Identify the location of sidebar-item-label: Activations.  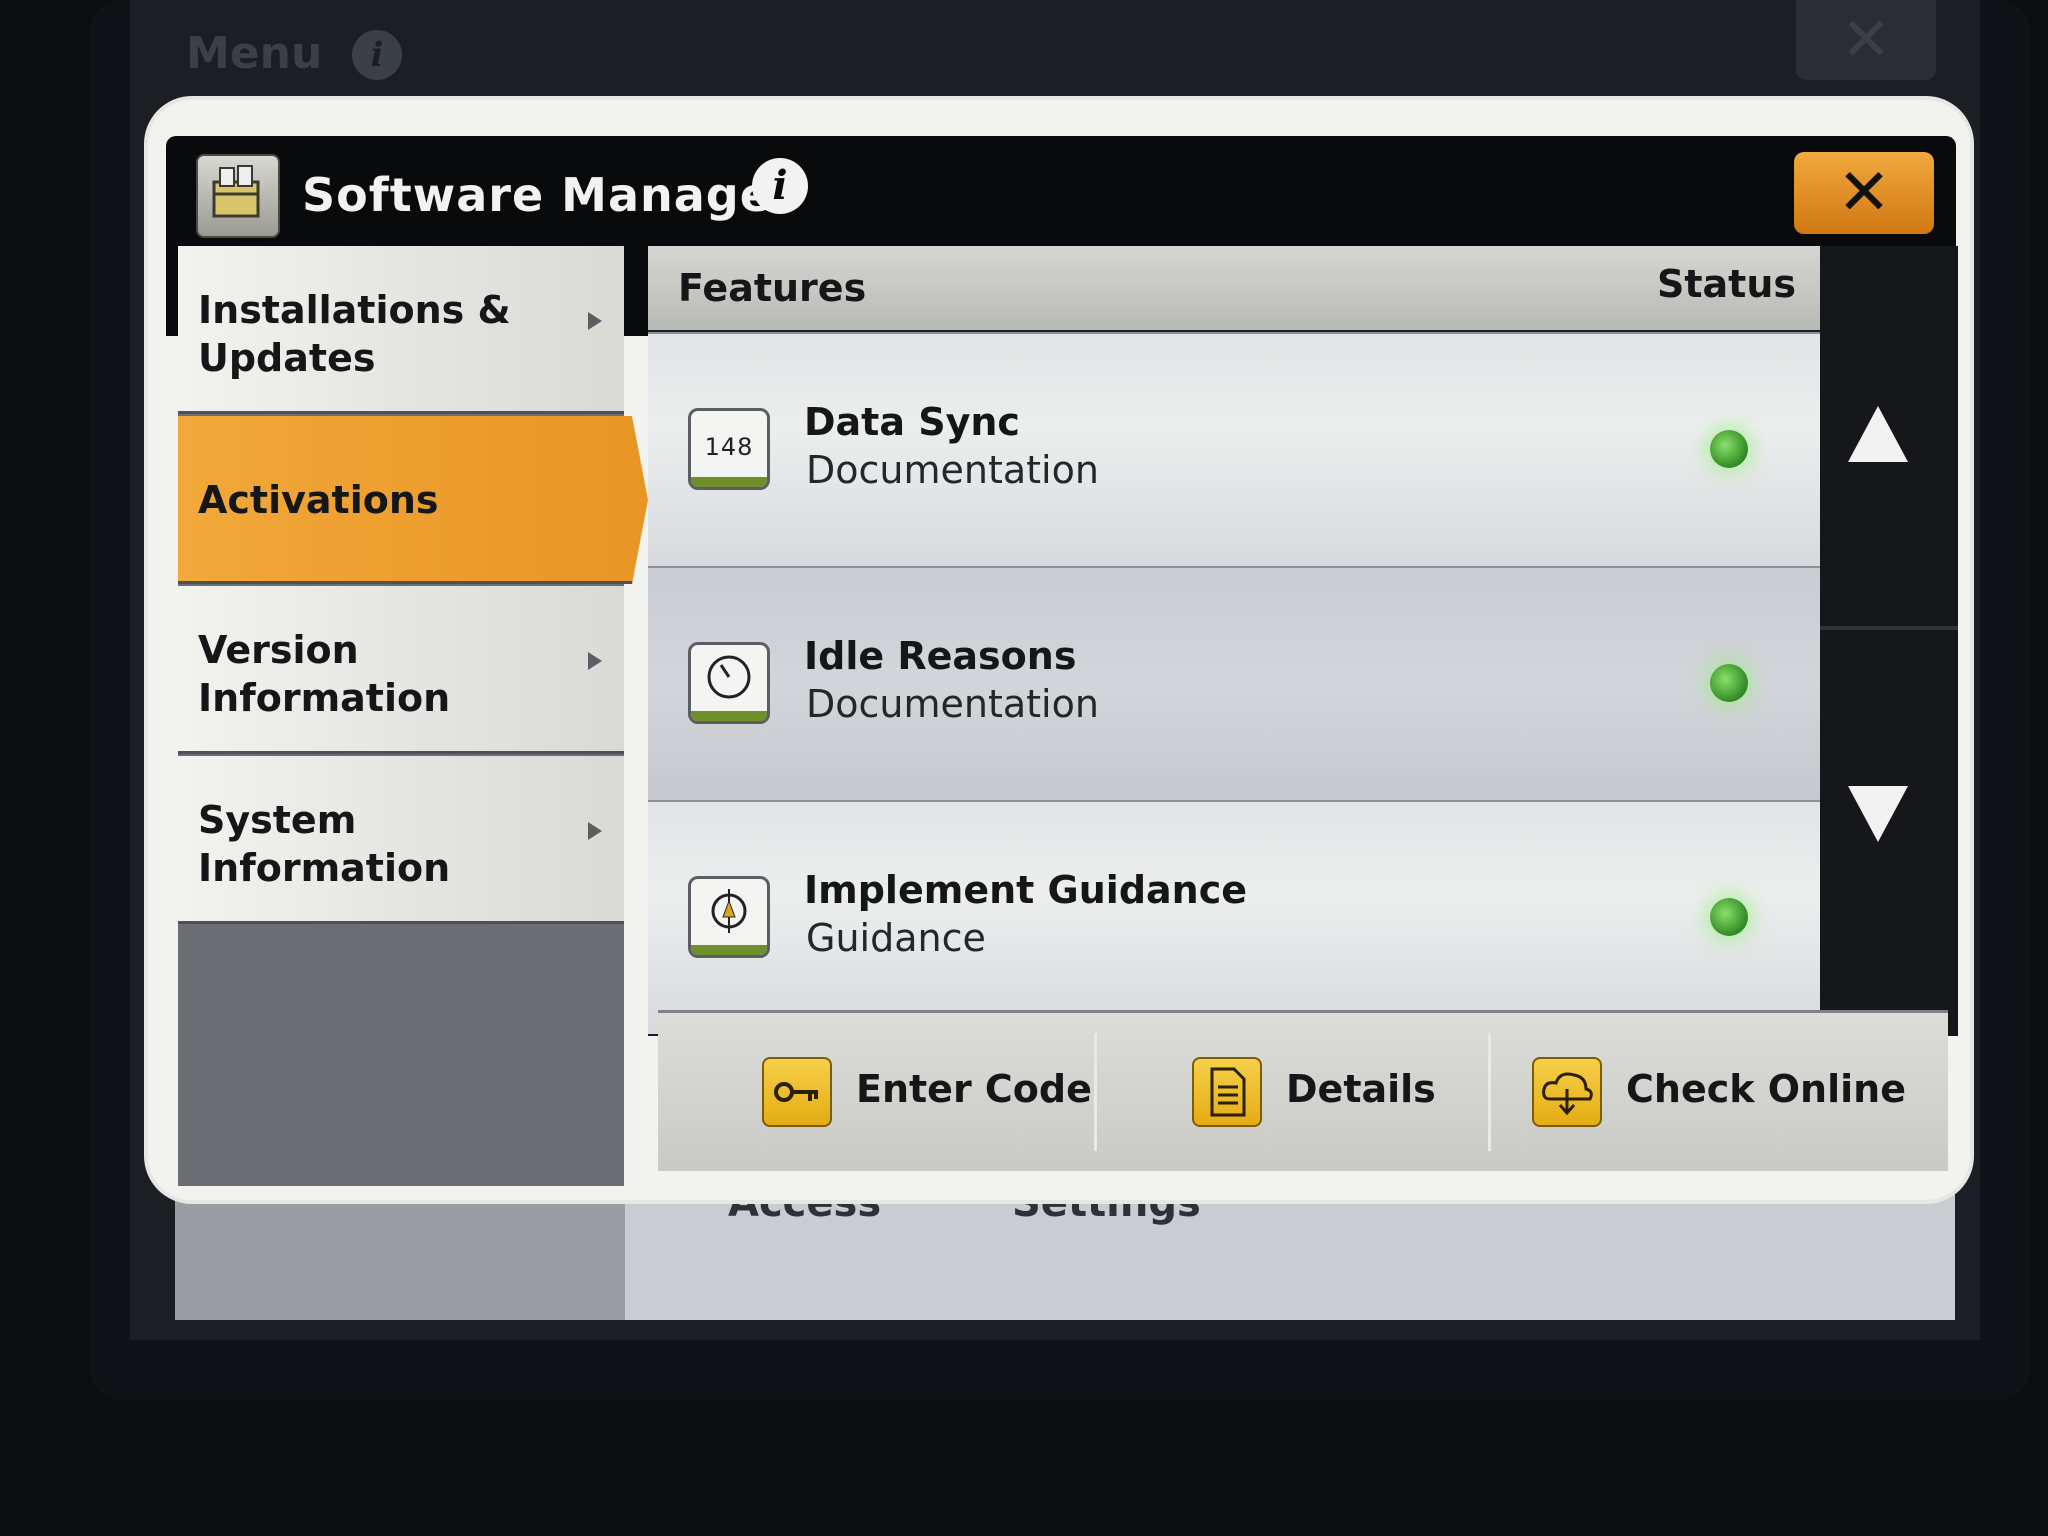
(318, 500).